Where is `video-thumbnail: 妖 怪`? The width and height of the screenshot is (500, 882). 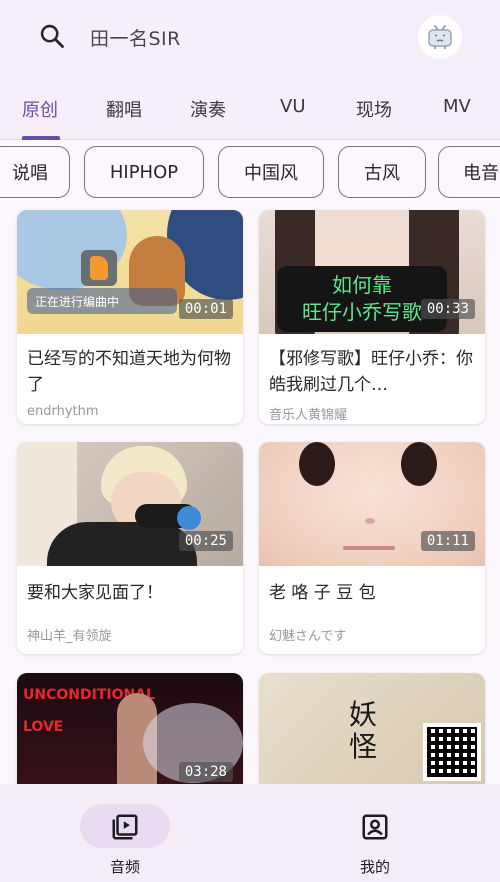 video-thumbnail: 妖 怪 is located at coordinates (372, 735).